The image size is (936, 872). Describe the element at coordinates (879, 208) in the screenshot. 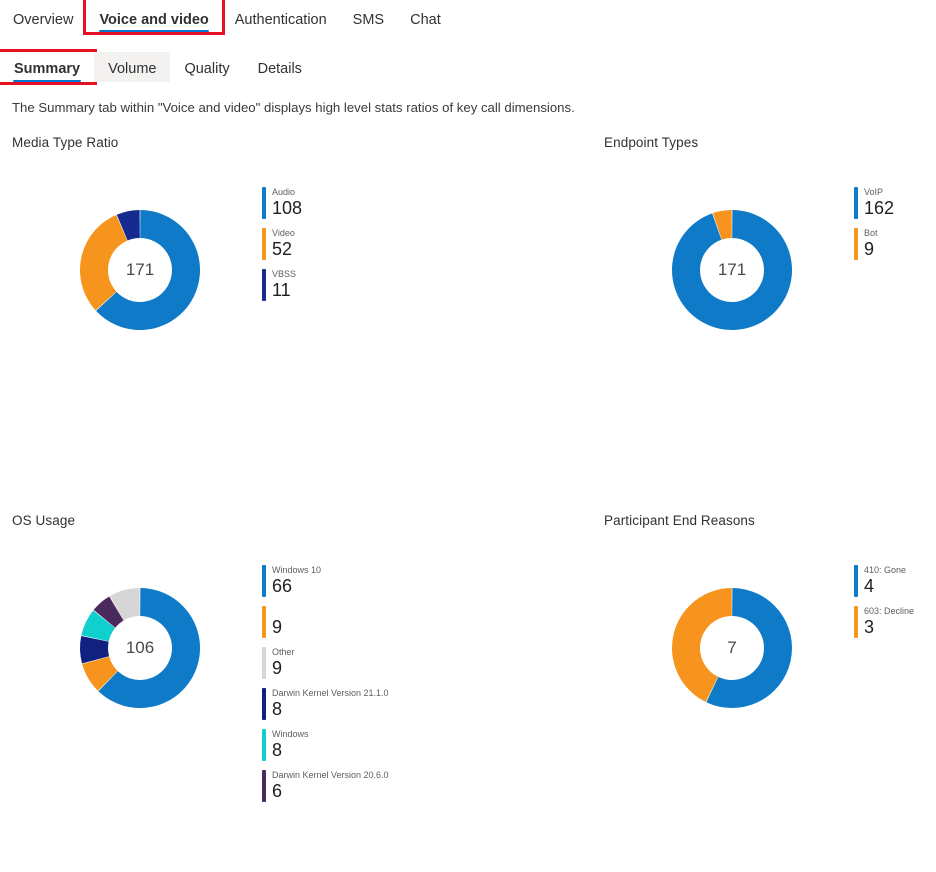

I see `legend-value: 162` at that location.